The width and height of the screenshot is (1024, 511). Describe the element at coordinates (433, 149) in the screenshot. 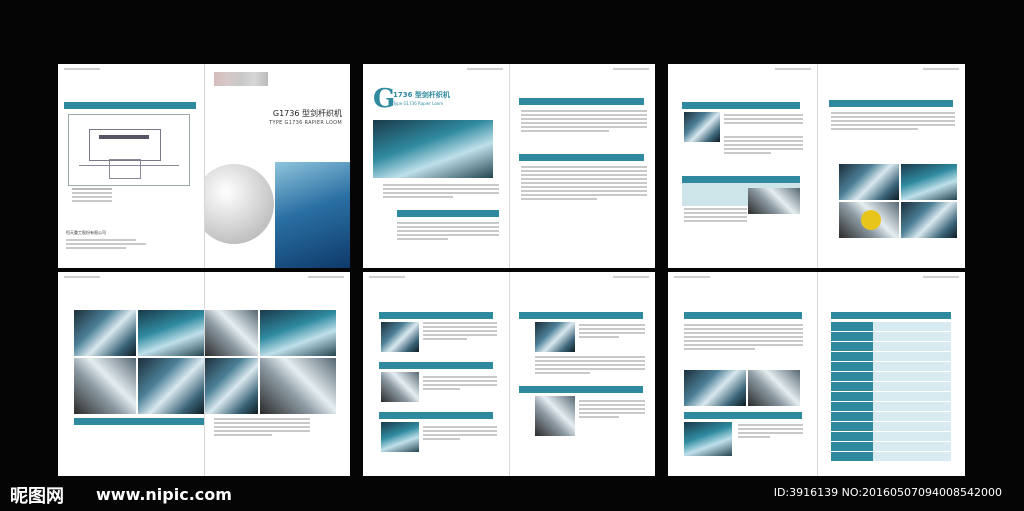

I see `loom-photo` at that location.